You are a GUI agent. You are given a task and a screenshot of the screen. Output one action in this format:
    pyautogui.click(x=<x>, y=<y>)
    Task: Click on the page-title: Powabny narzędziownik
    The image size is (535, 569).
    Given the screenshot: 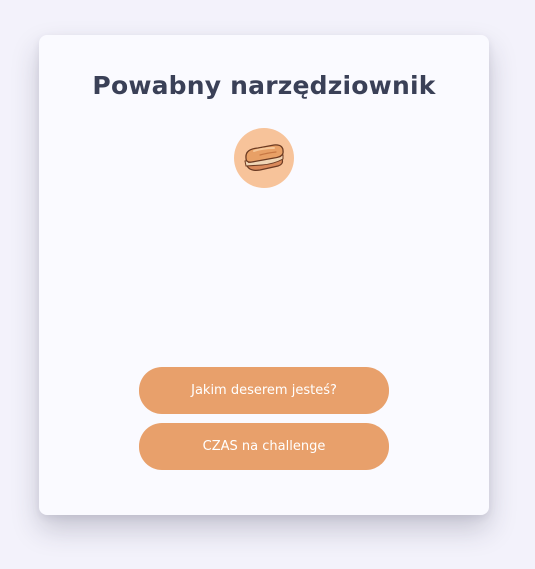 What is the action you would take?
    pyautogui.click(x=264, y=85)
    